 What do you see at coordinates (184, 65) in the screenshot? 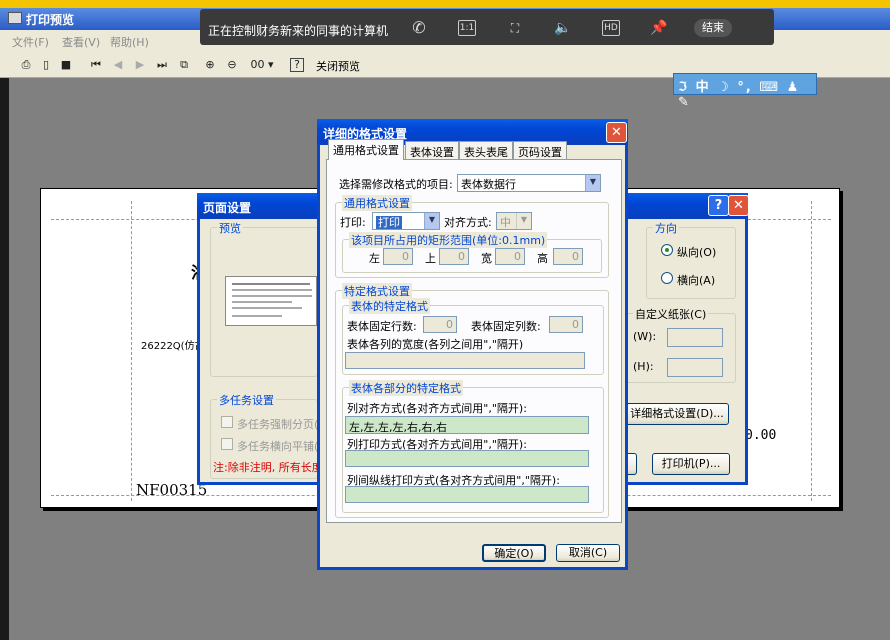
I see `multi-page-icon: ⧉` at bounding box center [184, 65].